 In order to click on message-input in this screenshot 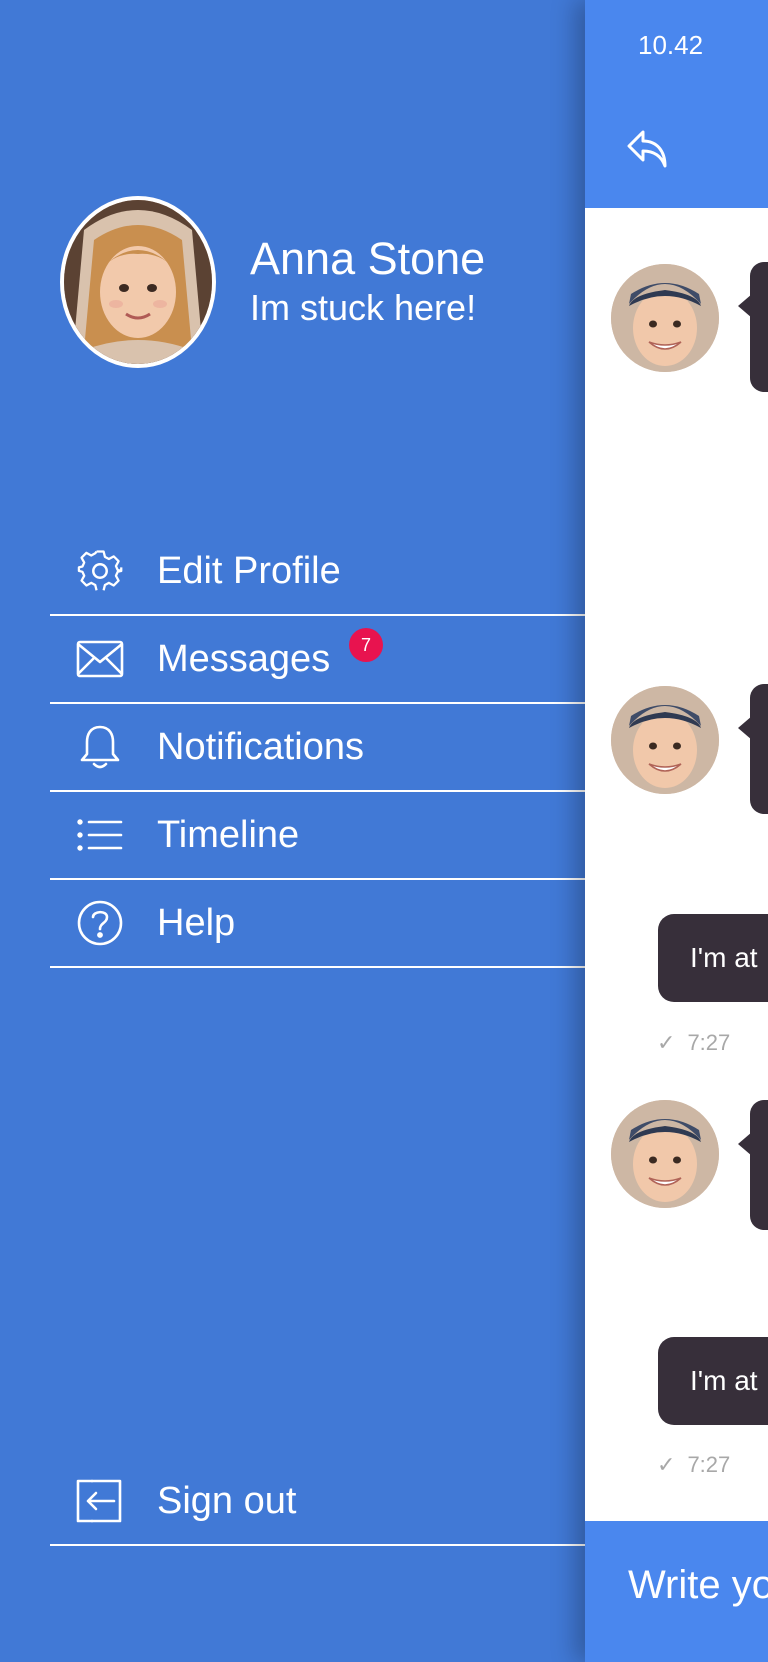, I will do `click(698, 1585)`.